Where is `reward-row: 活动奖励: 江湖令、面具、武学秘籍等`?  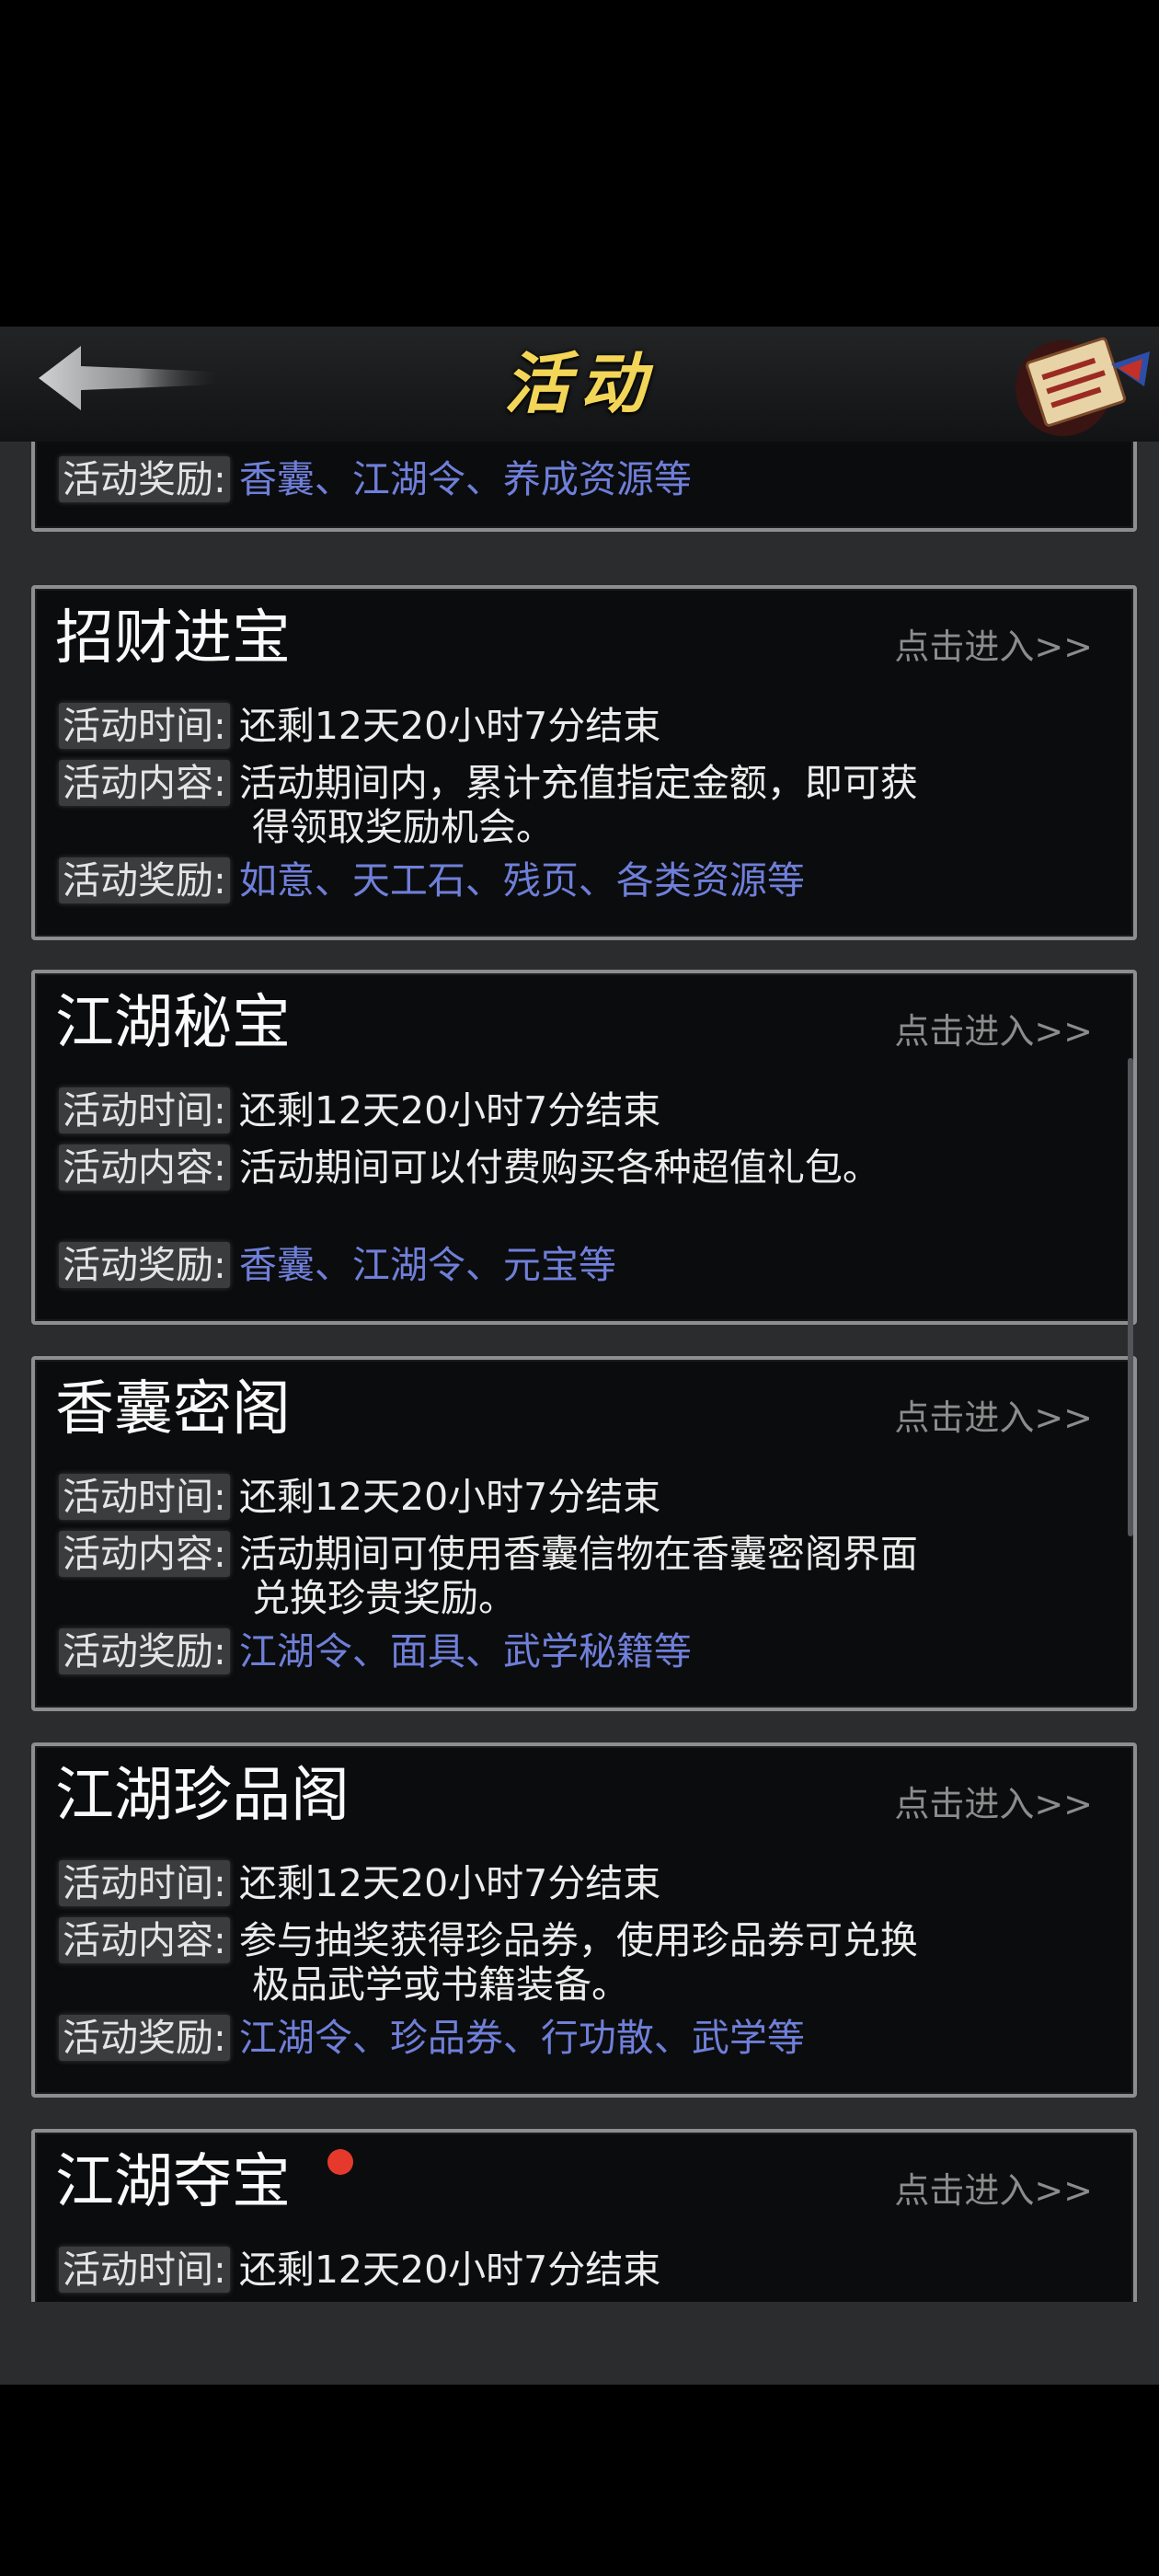 reward-row: 活动奖励: 江湖令、面具、武学秘籍等 is located at coordinates (375, 1651).